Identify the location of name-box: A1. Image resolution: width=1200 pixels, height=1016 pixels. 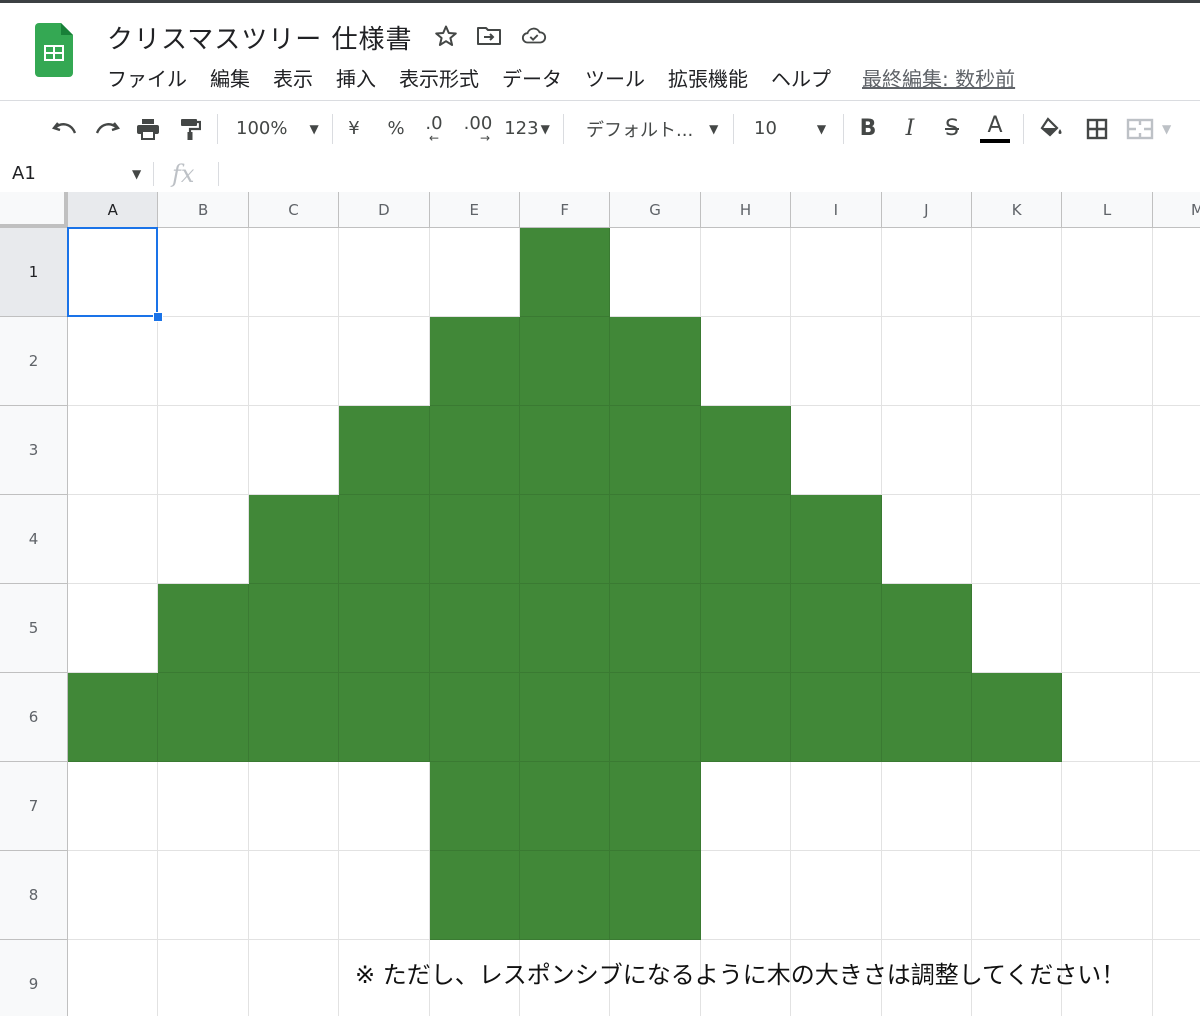
(24, 174).